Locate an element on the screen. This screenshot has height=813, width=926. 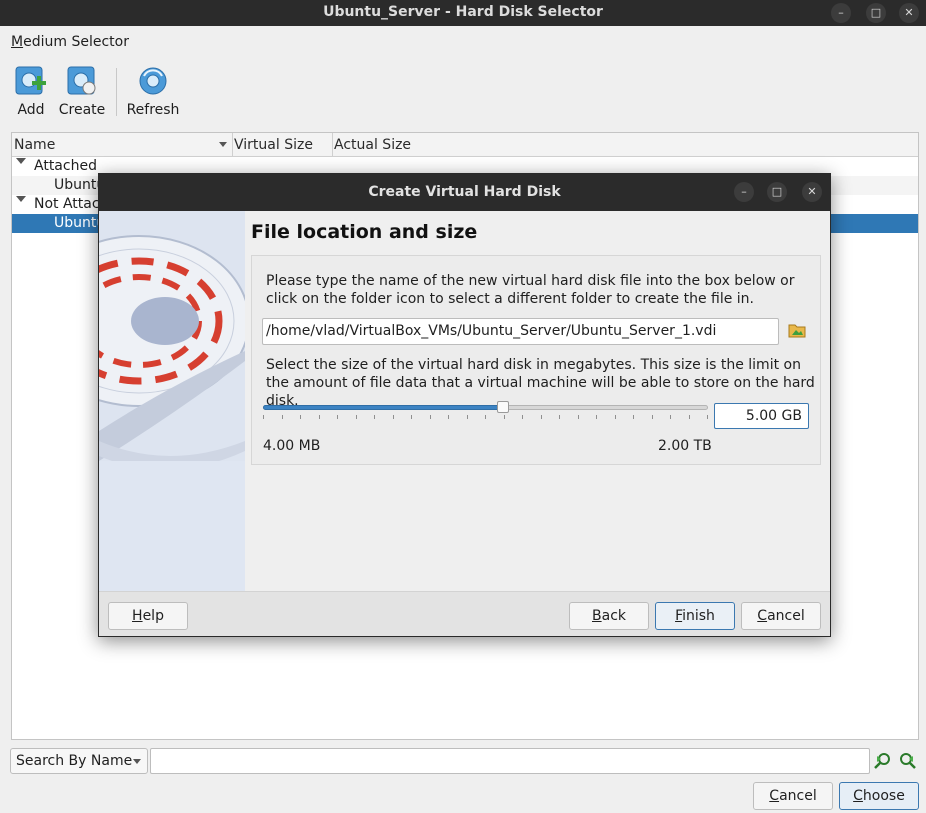
size-slider is located at coordinates (485, 412).